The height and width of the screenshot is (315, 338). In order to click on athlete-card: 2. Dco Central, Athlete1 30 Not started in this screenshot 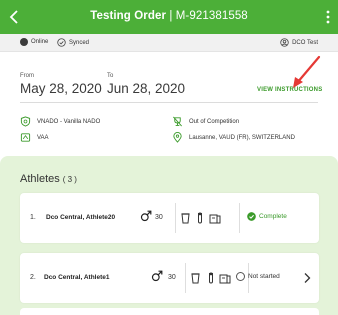, I will do `click(169, 278)`.